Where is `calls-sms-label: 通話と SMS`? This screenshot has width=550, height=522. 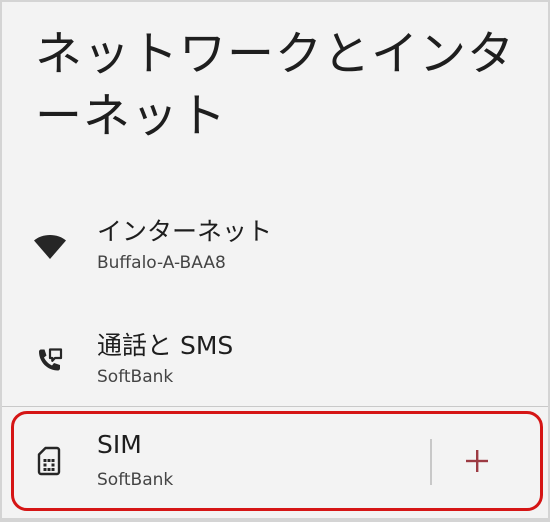 calls-sms-label: 通話と SMS is located at coordinates (165, 345).